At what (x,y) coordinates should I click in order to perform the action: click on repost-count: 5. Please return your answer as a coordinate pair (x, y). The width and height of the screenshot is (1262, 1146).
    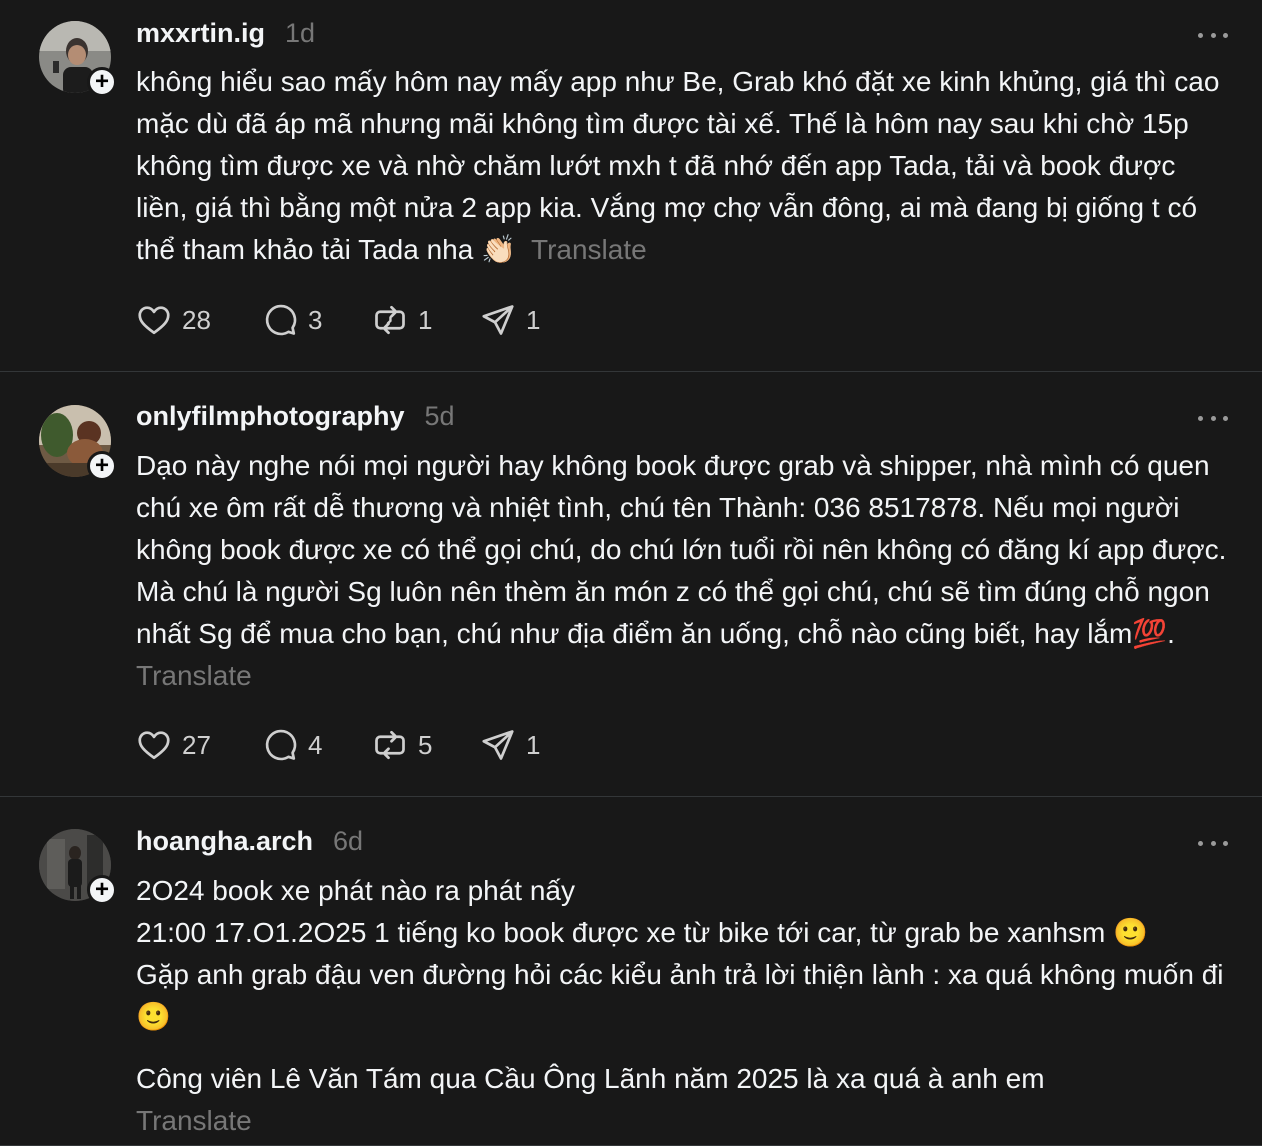
    Looking at the image, I should click on (425, 744).